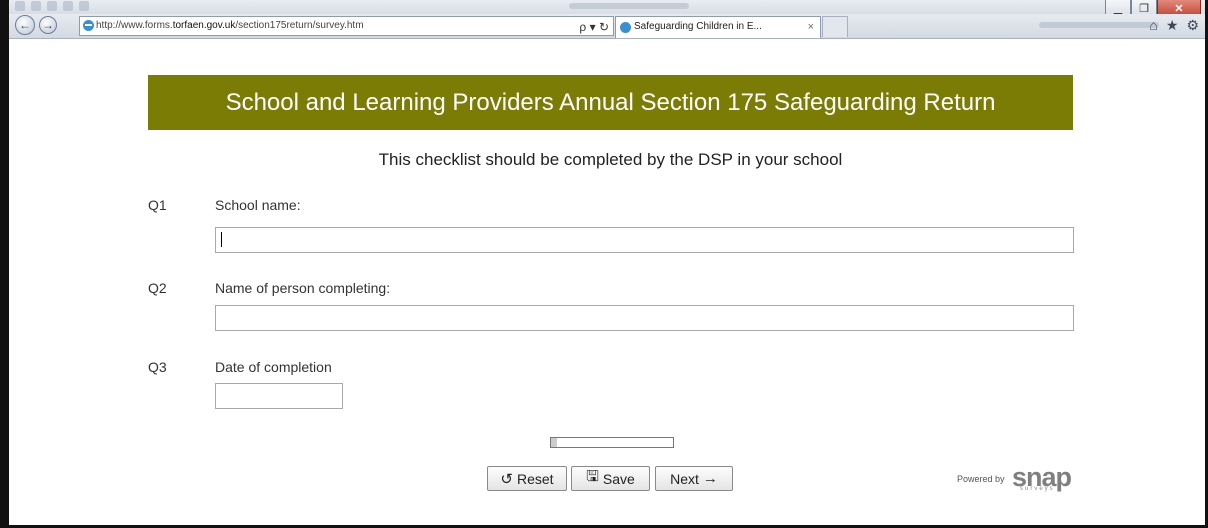  Describe the element at coordinates (594, 27) in the screenshot. I see `search-refresh-icons: ρ ▾ ↻` at that location.